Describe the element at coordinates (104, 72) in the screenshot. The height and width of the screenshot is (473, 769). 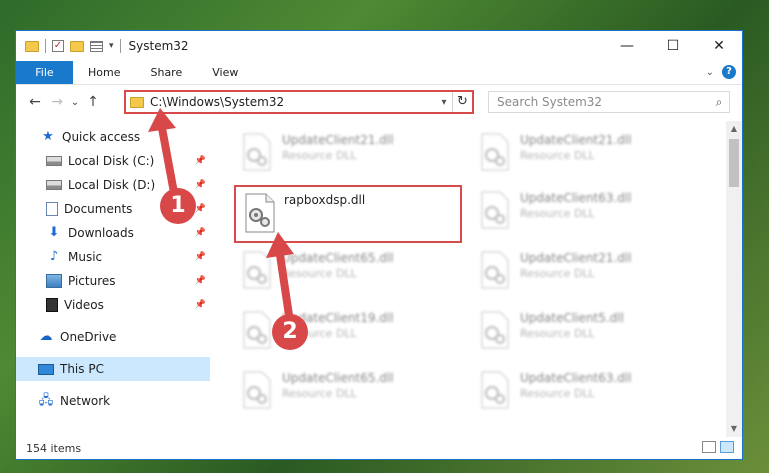
I see `tab-home: Home` at that location.